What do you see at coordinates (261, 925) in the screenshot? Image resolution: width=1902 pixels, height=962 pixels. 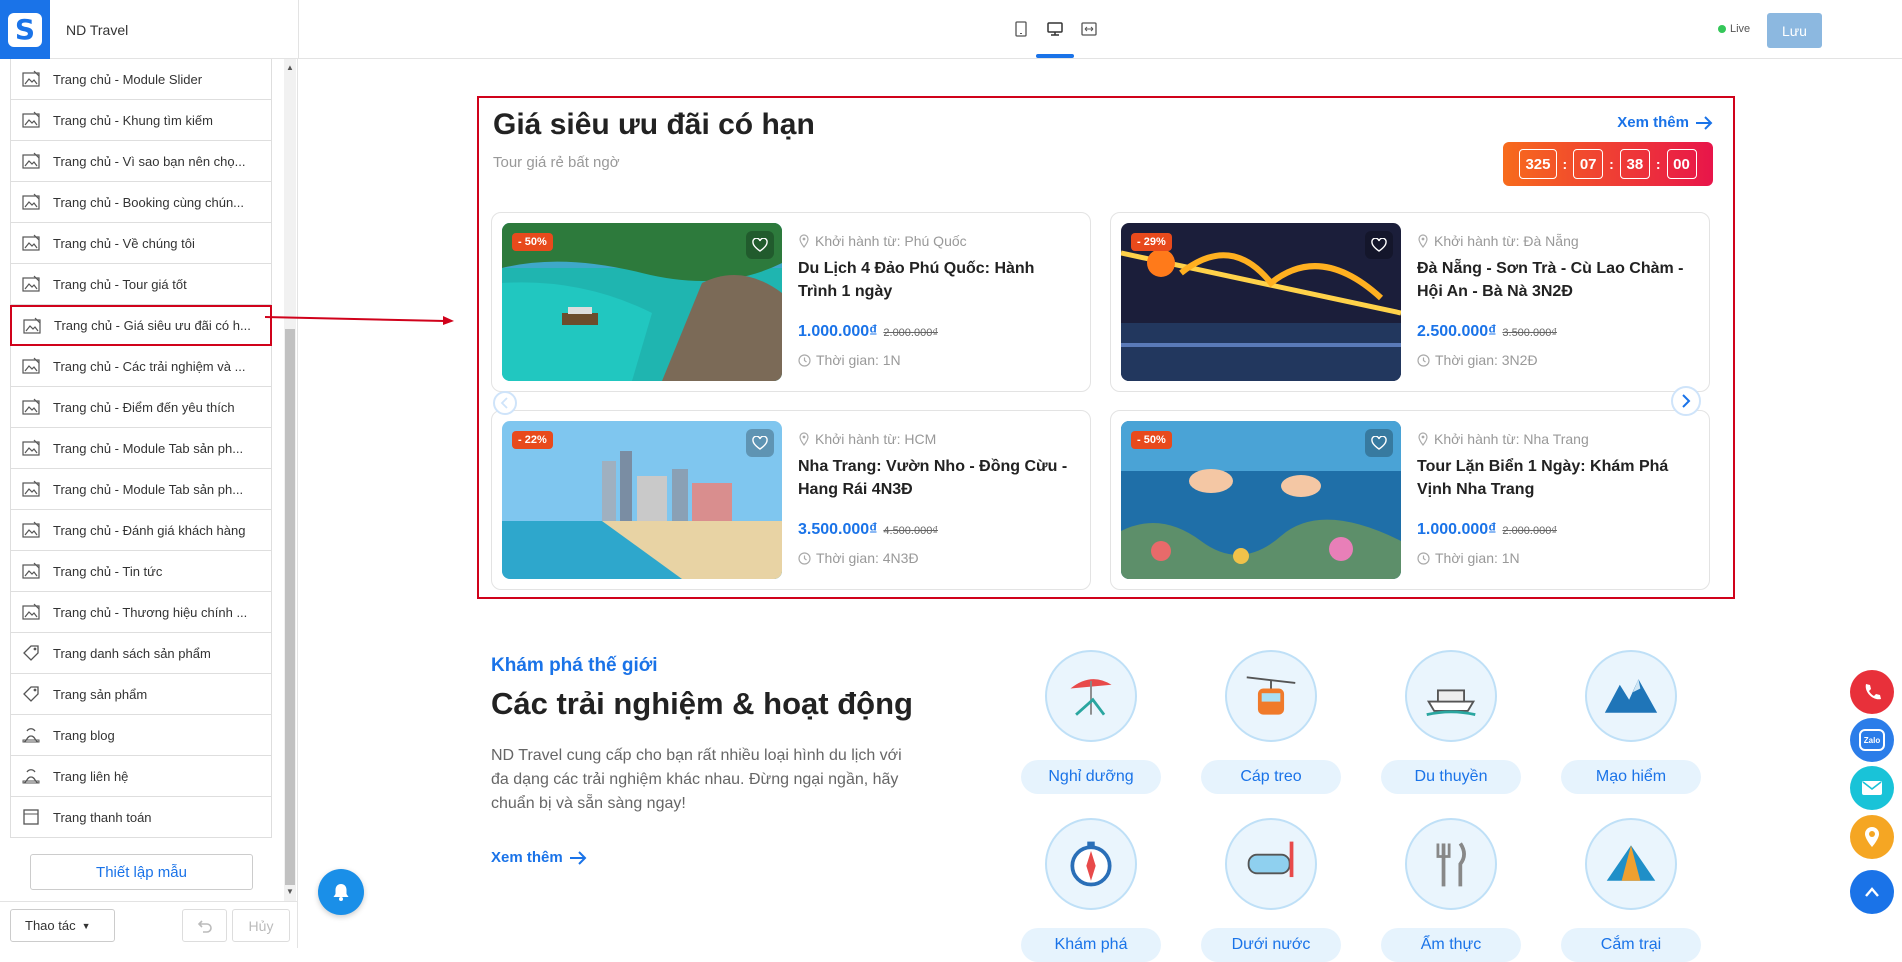 I see `cancel-button: Hủy` at bounding box center [261, 925].